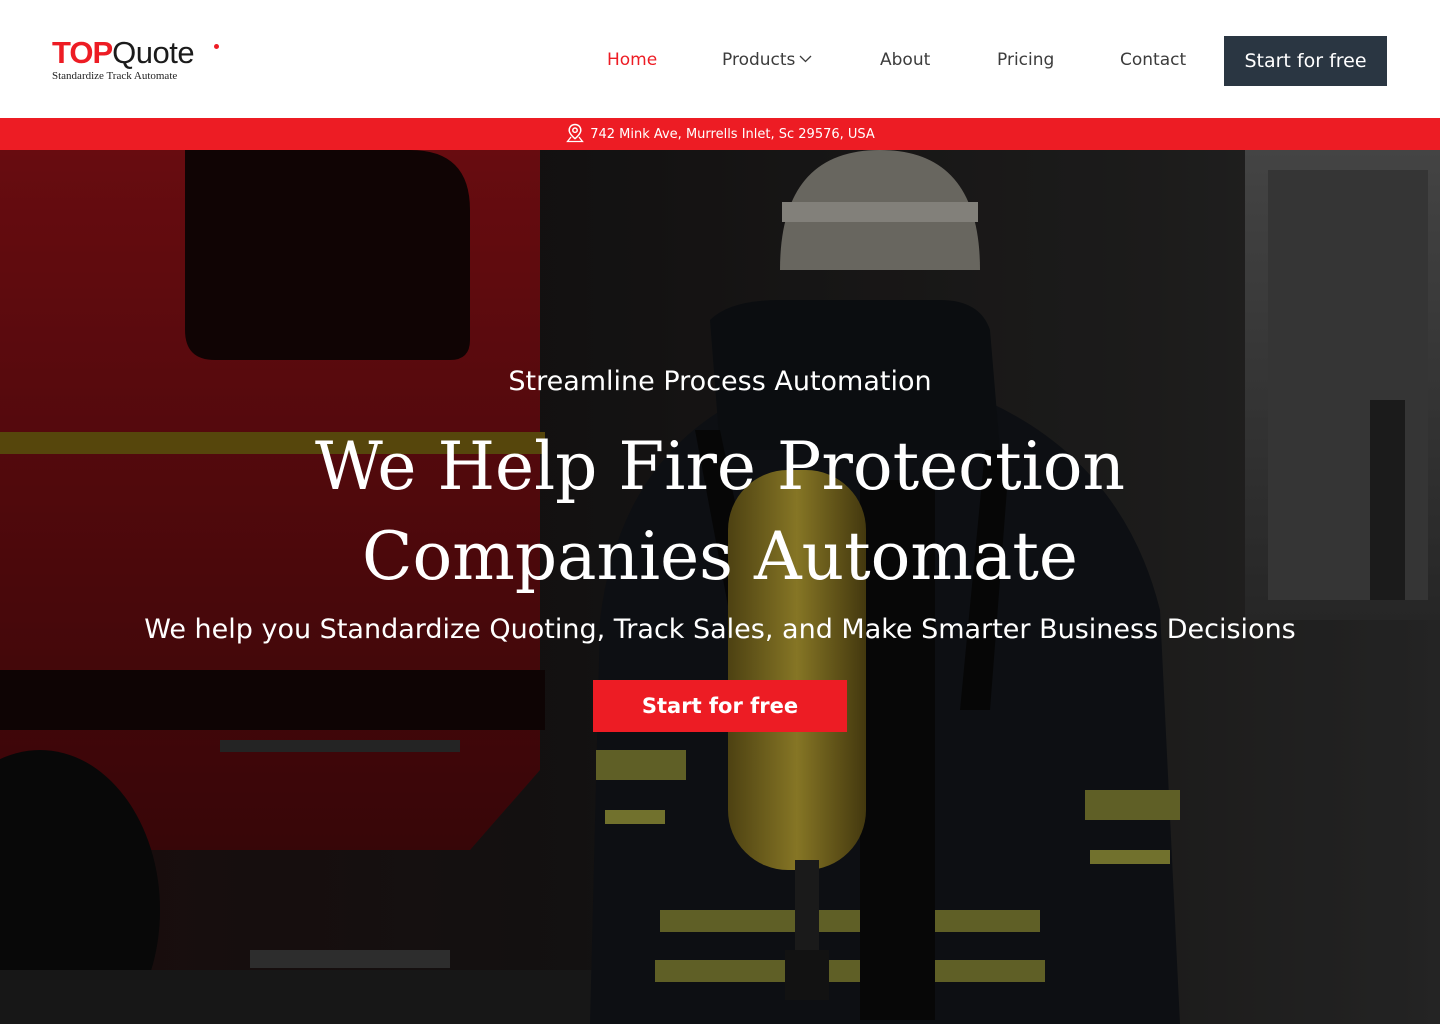  What do you see at coordinates (115, 76) in the screenshot?
I see `logo-tagline: Standardize Track Automate` at bounding box center [115, 76].